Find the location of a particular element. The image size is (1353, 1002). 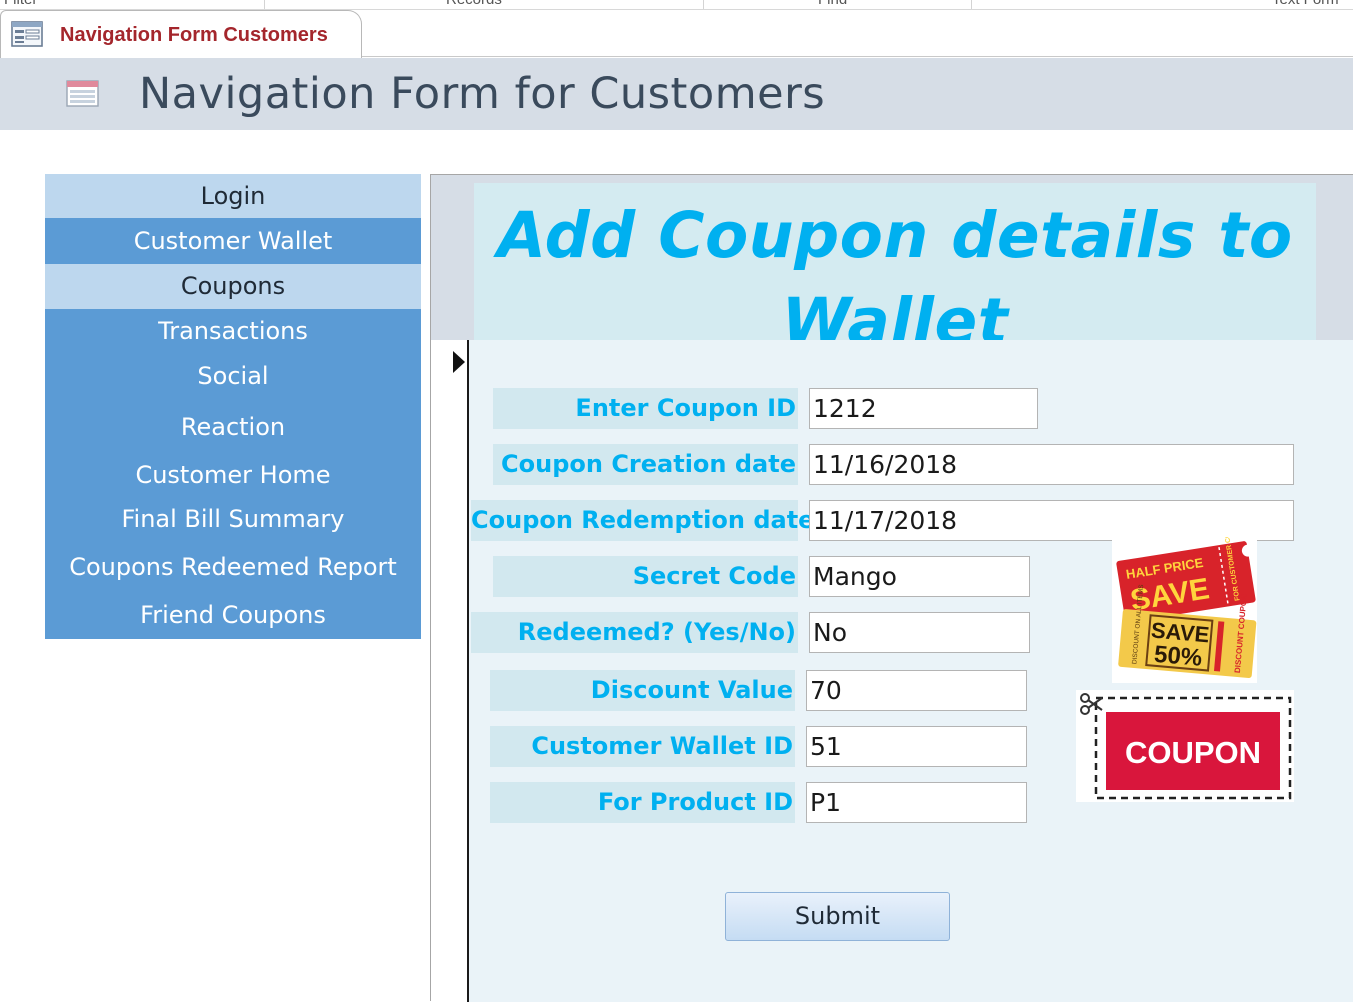

nav-item-social: Social is located at coordinates (233, 376).